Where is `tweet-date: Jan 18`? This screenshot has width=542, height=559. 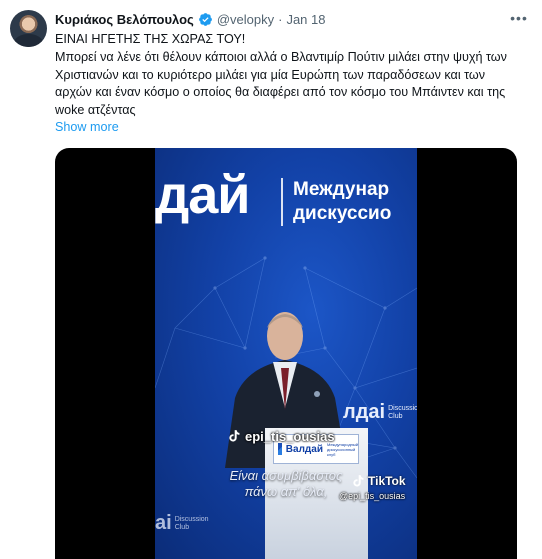
tweet-date: Jan 18 is located at coordinates (305, 19).